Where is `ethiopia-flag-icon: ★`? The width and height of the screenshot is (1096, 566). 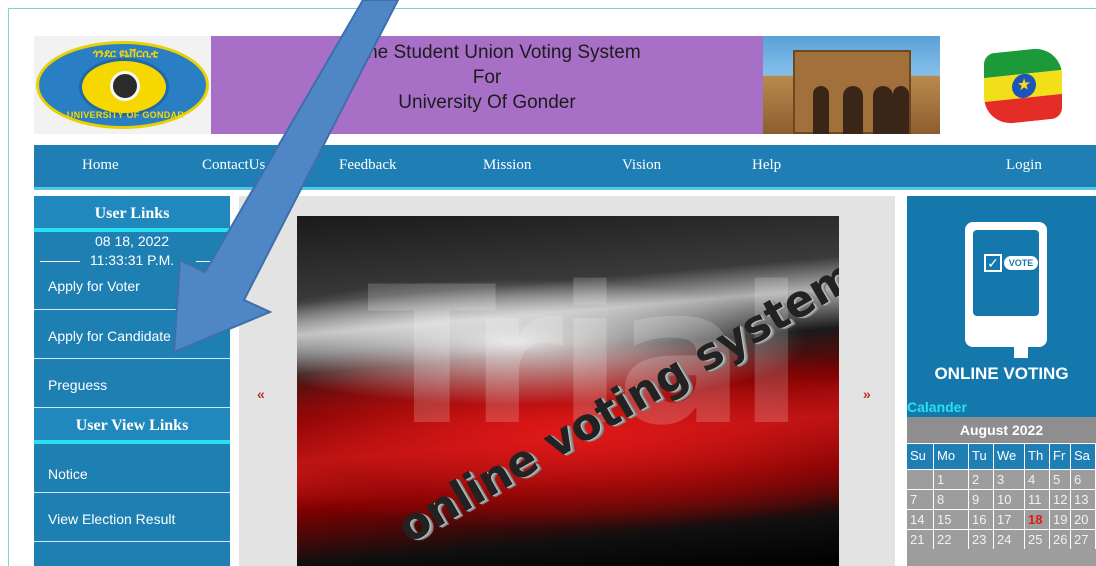
ethiopia-flag-icon: ★ is located at coordinates (1023, 86).